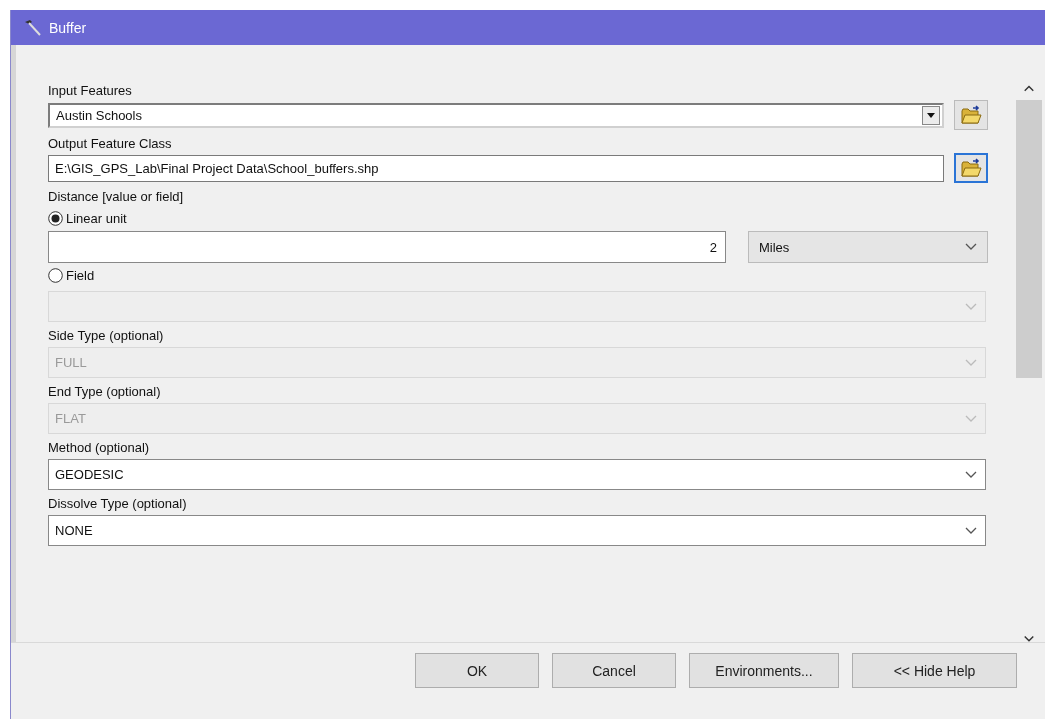  What do you see at coordinates (104, 392) in the screenshot?
I see `field-label: End Type (optional)` at bounding box center [104, 392].